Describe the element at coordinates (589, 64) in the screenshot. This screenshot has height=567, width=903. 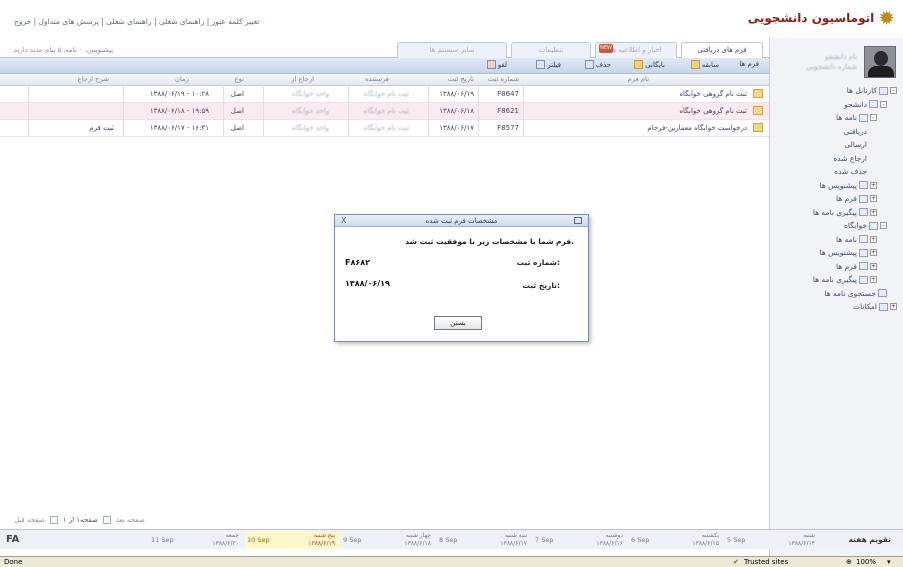
I see `delete-icon` at that location.